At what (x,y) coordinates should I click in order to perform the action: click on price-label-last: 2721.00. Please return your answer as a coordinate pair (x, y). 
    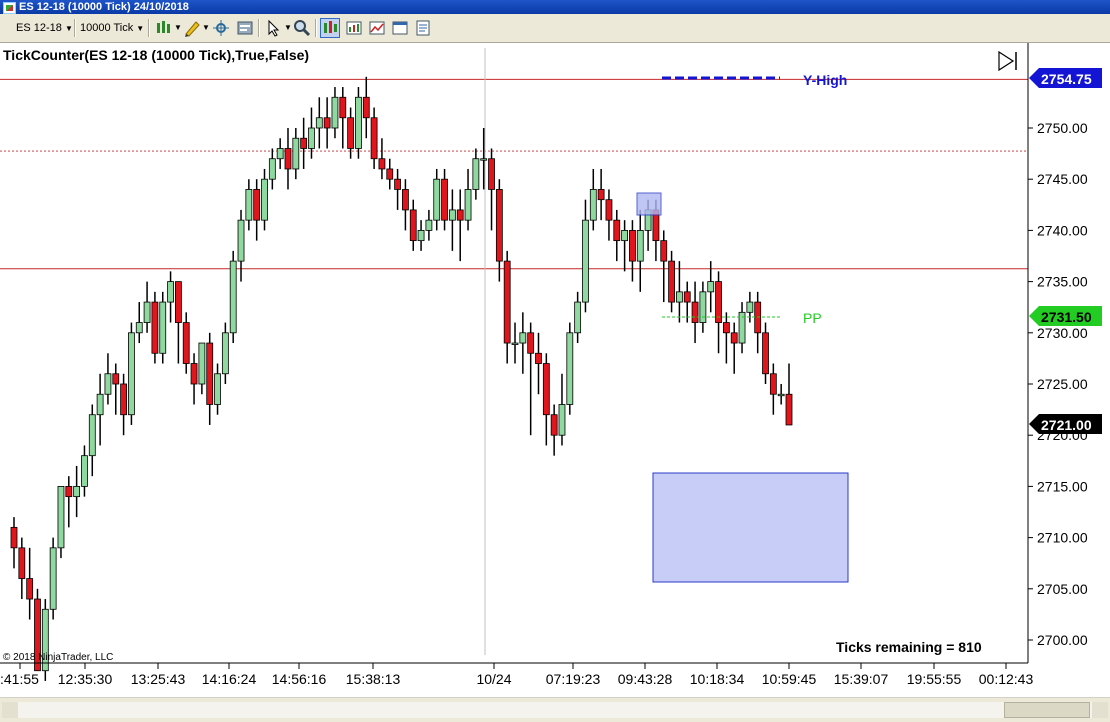
    Looking at the image, I should click on (1065, 424).